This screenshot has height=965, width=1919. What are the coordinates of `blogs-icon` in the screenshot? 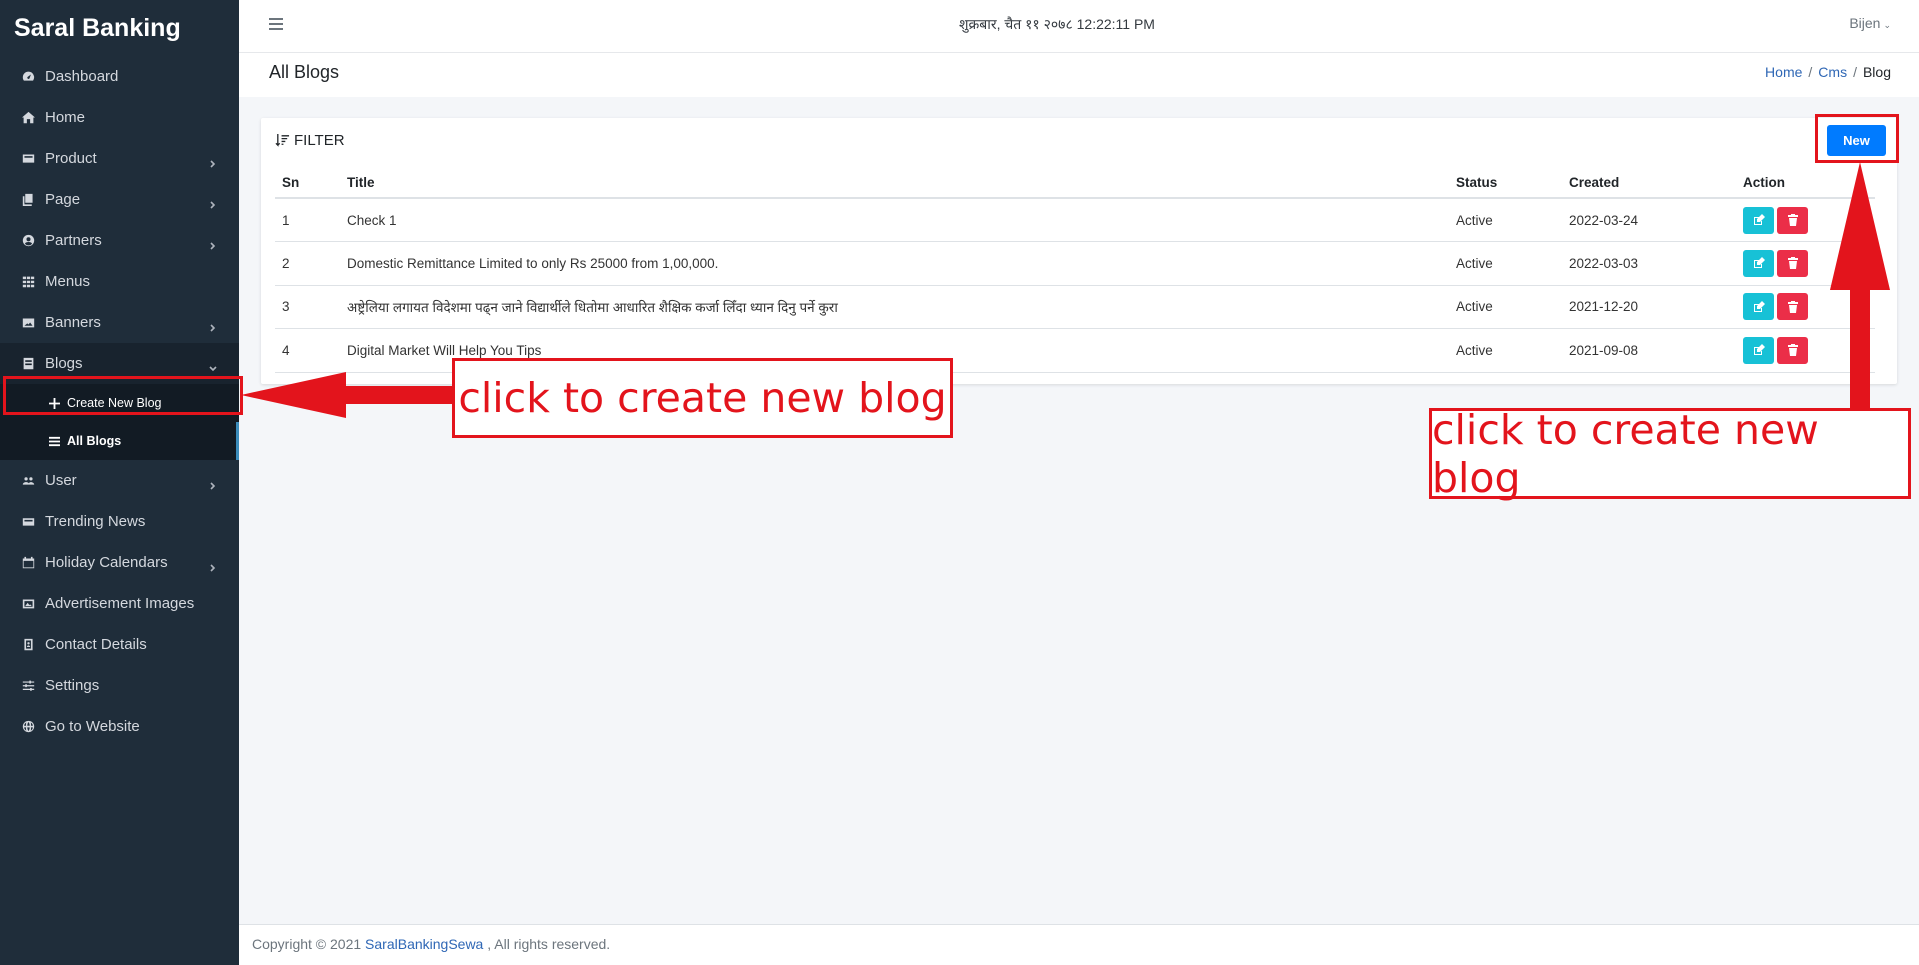 It's located at (28, 364).